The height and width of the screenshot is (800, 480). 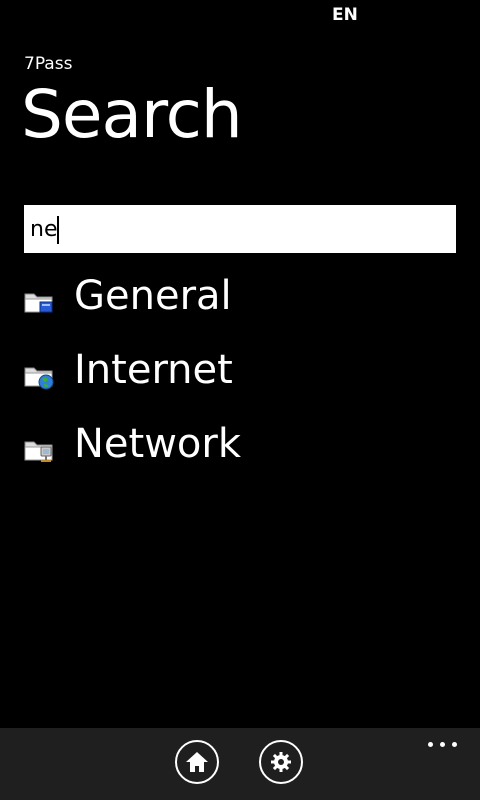 What do you see at coordinates (240, 376) in the screenshot?
I see `result-item-internet: Internet` at bounding box center [240, 376].